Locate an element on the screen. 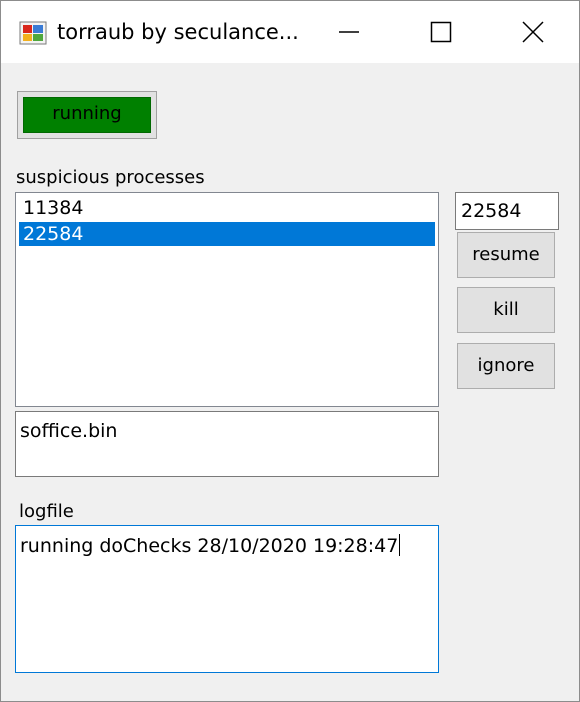  process-name-field: soffice.bin is located at coordinates (227, 444).